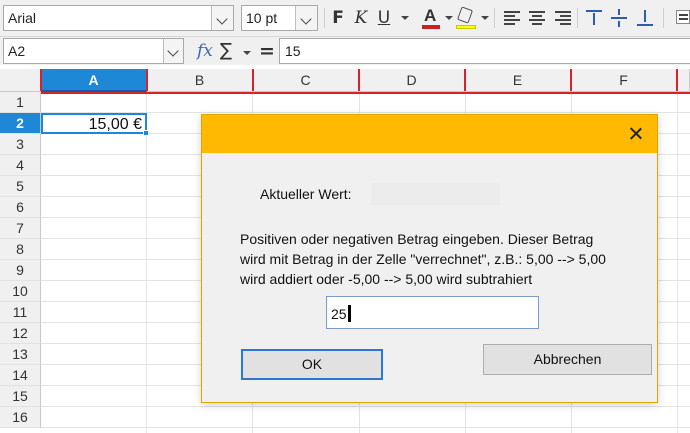 The width and height of the screenshot is (690, 433). I want to click on highlight-button, so click(466, 18).